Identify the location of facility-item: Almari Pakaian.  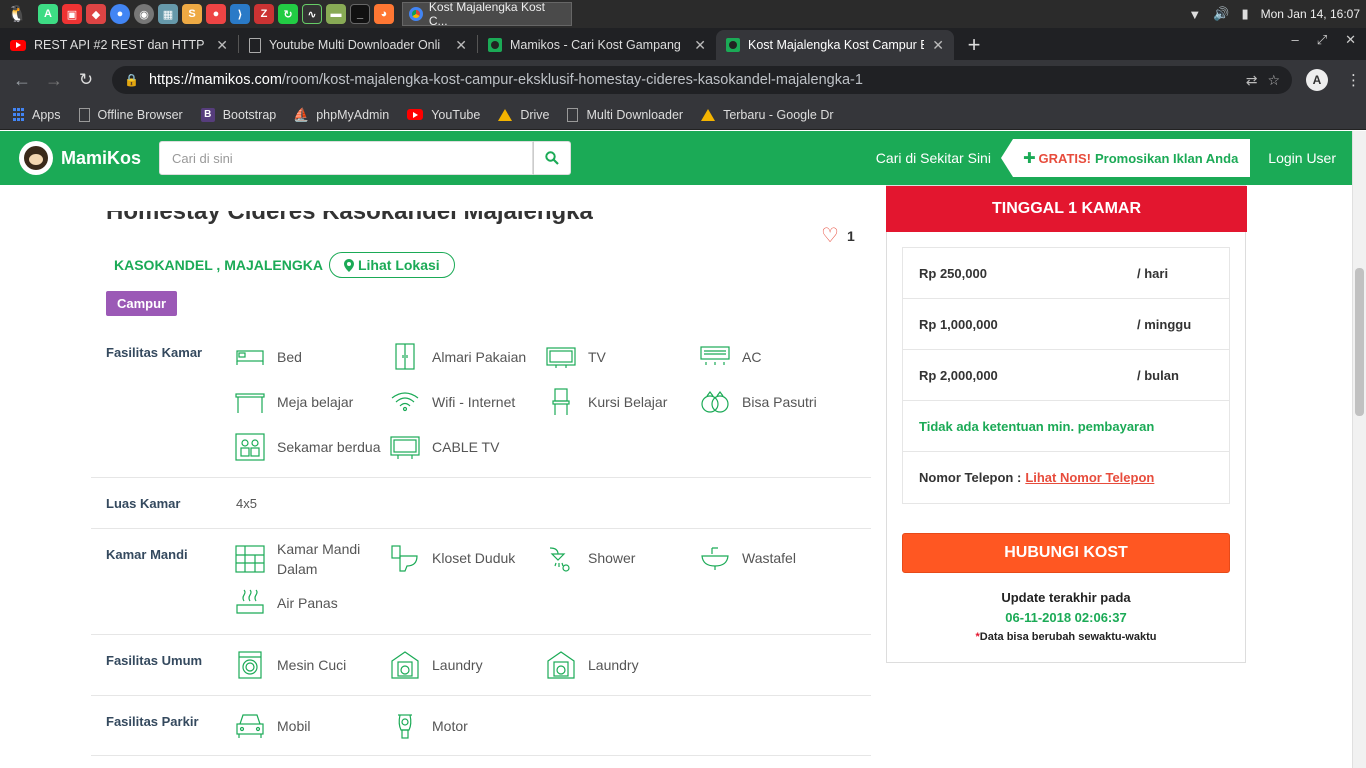
(458, 357).